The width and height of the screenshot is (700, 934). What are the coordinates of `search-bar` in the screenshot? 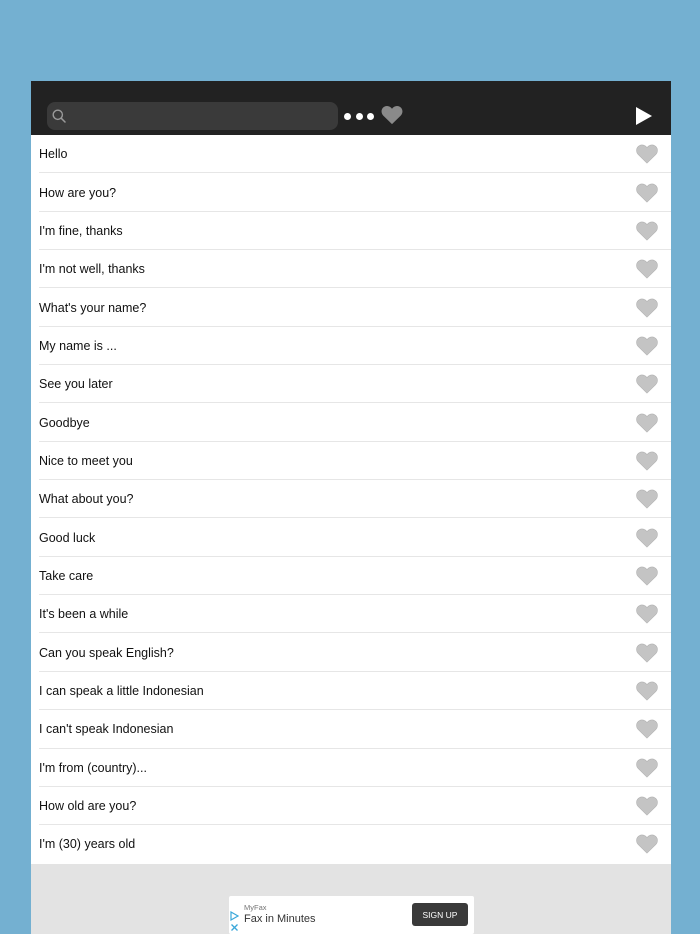 It's located at (192, 116).